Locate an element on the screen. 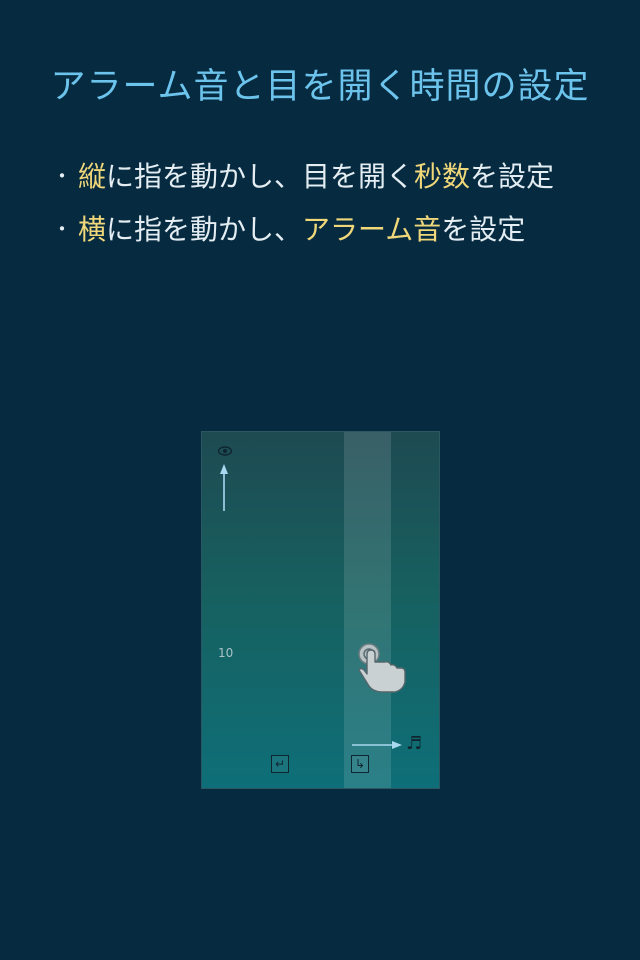  app-screen-mockup: 10 ♬ ↵ ↳ is located at coordinates (320, 610).